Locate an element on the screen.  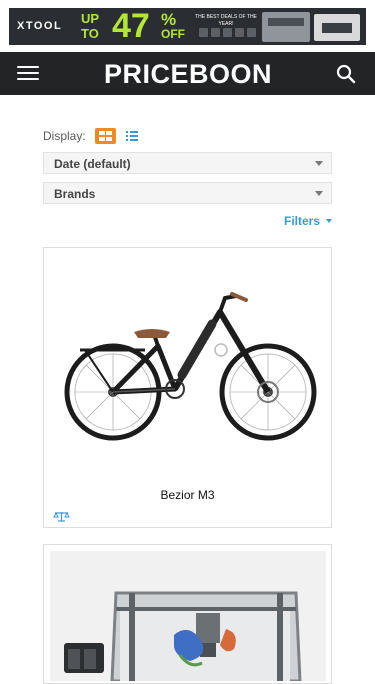
caret-down-icon is located at coordinates (329, 221).